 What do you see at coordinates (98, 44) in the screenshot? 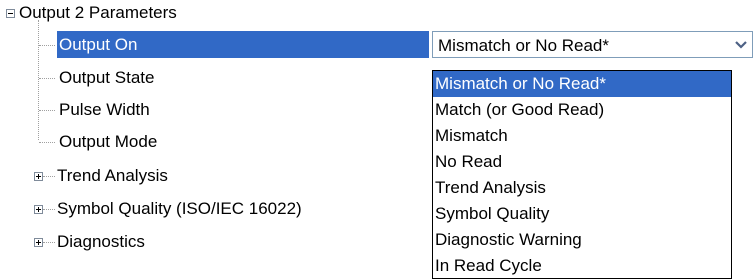
I see `tree-item-label: Output On` at bounding box center [98, 44].